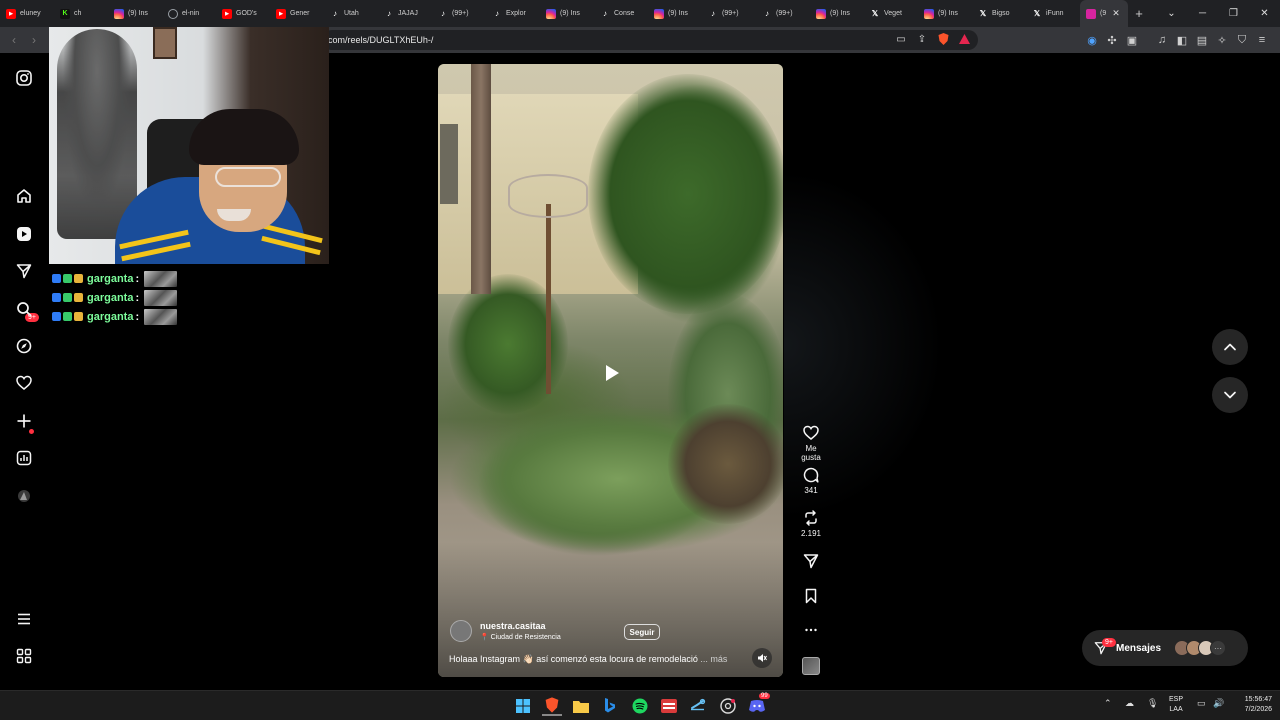 This screenshot has width=1280, height=720. What do you see at coordinates (24, 78) in the screenshot?
I see `instagram-logo-icon` at bounding box center [24, 78].